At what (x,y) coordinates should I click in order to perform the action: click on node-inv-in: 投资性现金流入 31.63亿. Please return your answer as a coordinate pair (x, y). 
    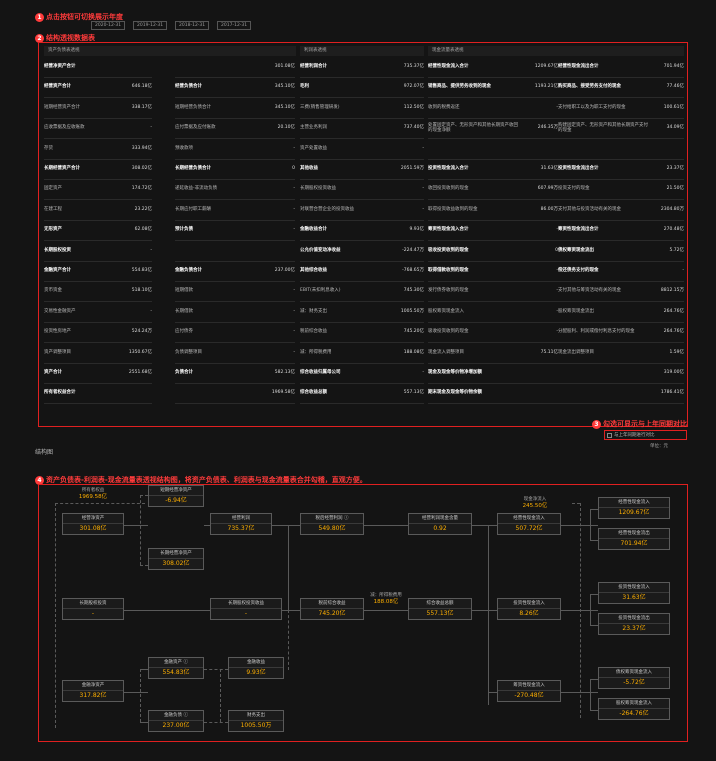
    Looking at the image, I should click on (634, 593).